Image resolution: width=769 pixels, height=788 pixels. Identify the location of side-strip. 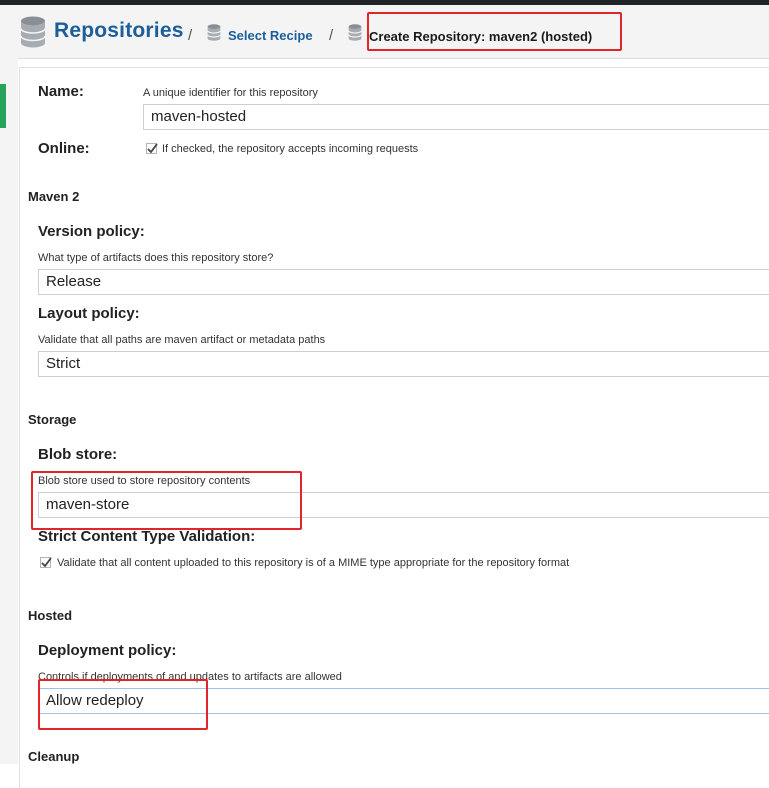
(9, 411).